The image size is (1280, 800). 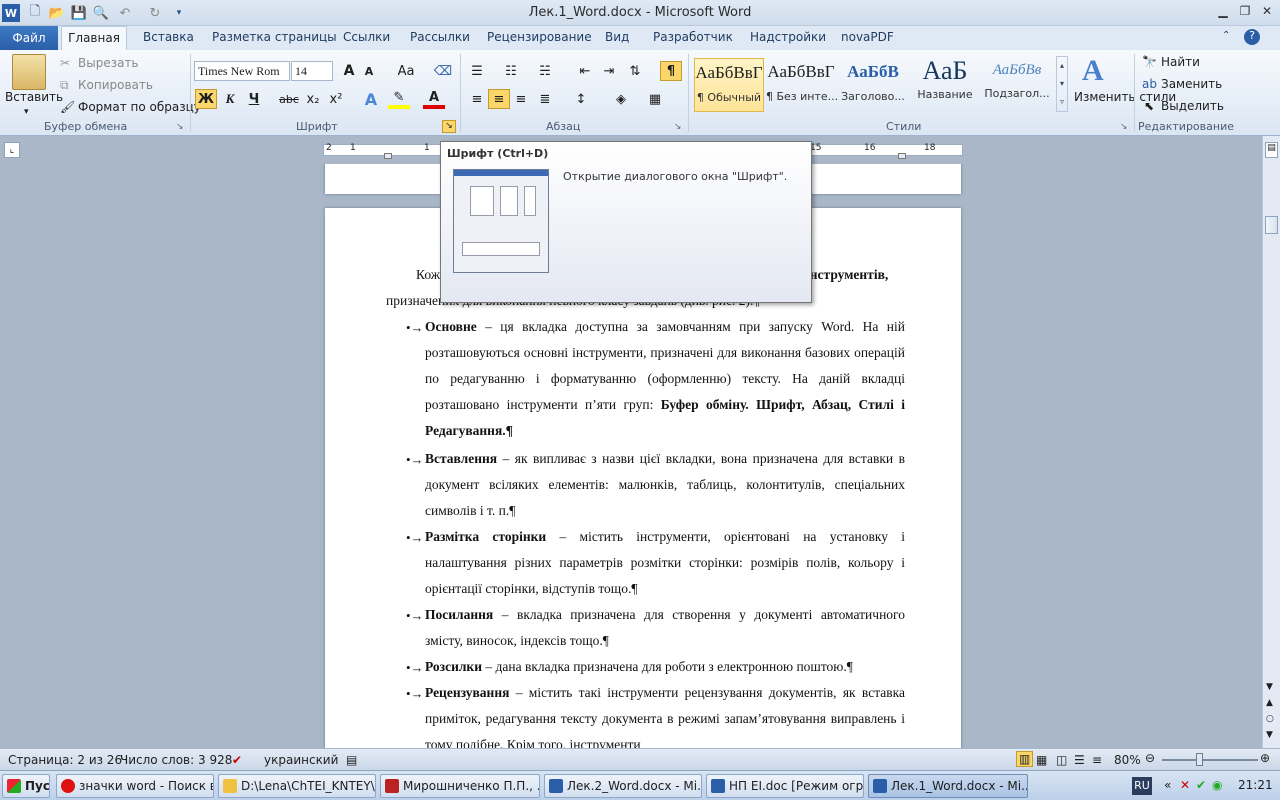 I want to click on font-name-input: Times New Rom, so click(x=242, y=71).